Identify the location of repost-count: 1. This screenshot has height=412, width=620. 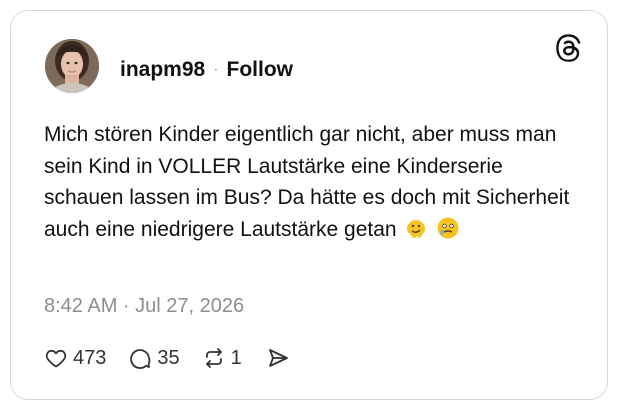
(236, 357).